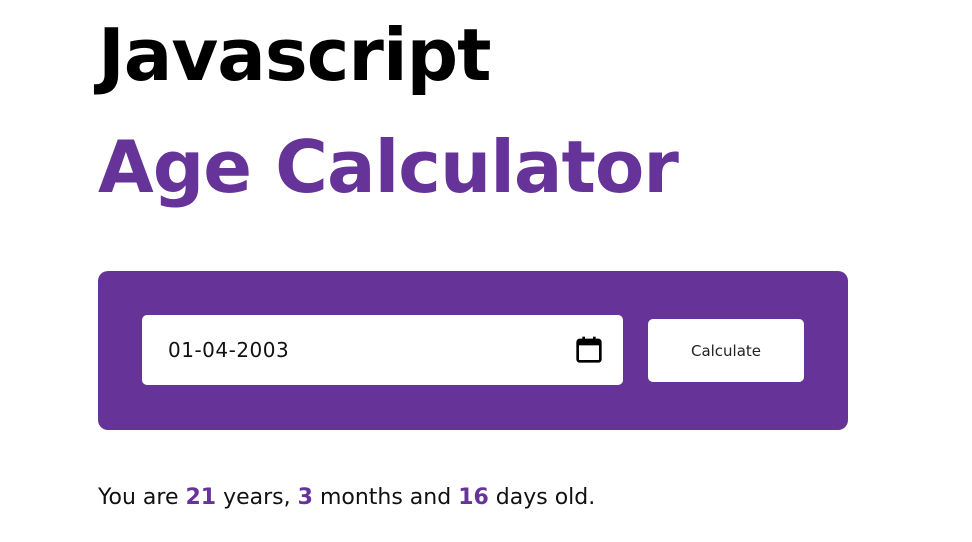 The width and height of the screenshot is (972, 542). What do you see at coordinates (382, 350) in the screenshot?
I see `birthdate-input: 01-04-2003` at bounding box center [382, 350].